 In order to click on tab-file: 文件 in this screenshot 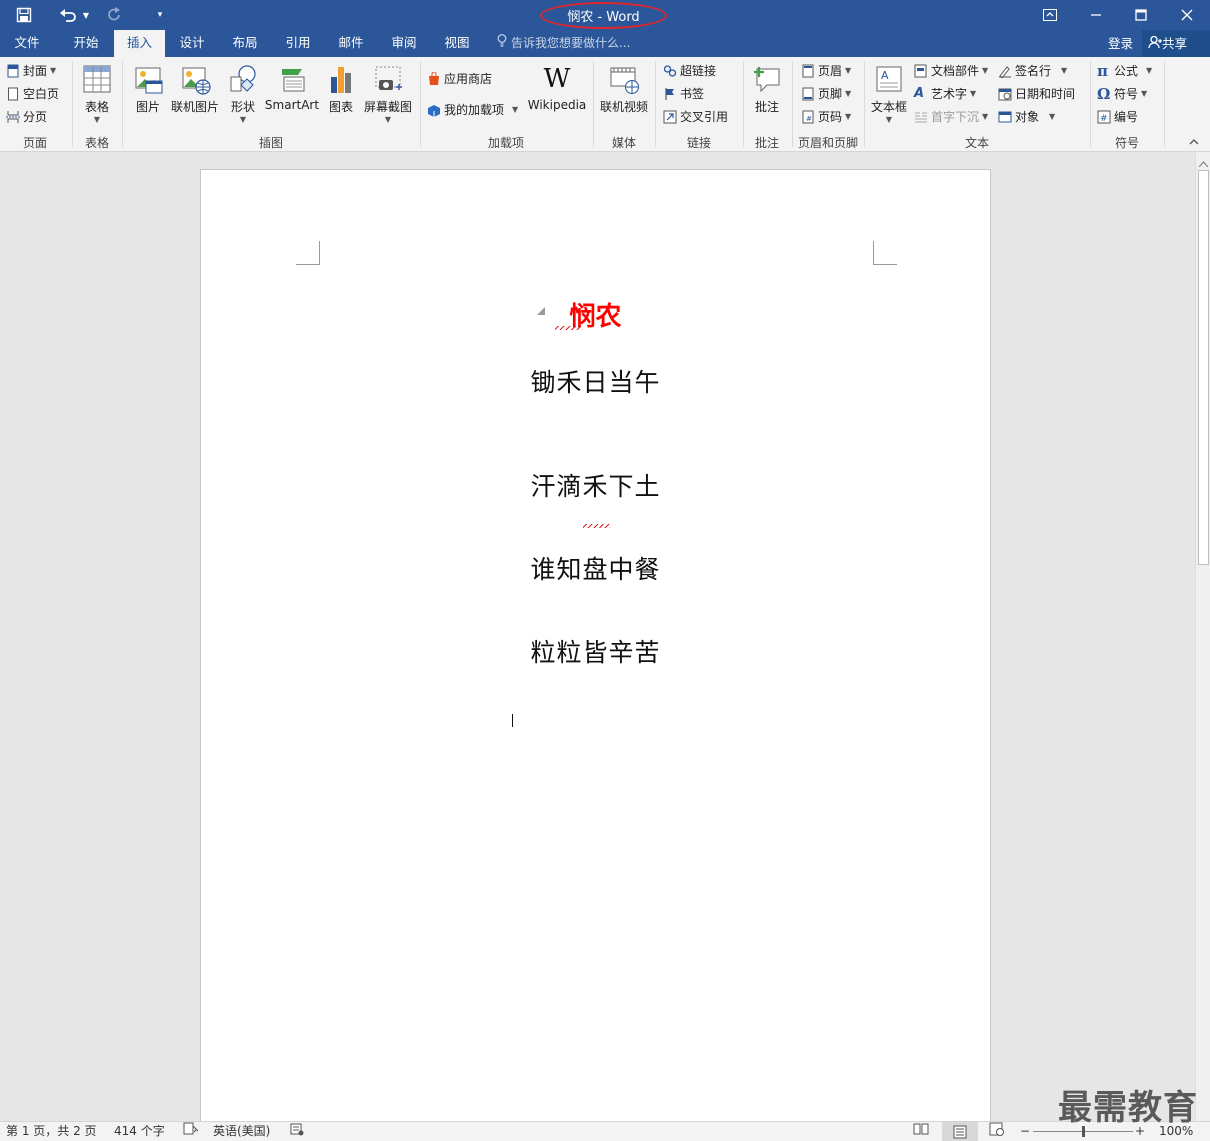, I will do `click(27, 43)`.